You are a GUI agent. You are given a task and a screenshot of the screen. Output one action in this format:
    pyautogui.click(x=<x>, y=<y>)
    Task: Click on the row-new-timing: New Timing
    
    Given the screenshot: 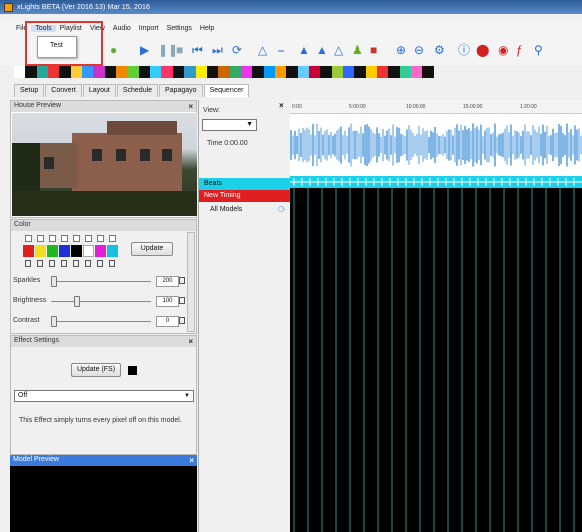 What is the action you would take?
    pyautogui.click(x=245, y=196)
    